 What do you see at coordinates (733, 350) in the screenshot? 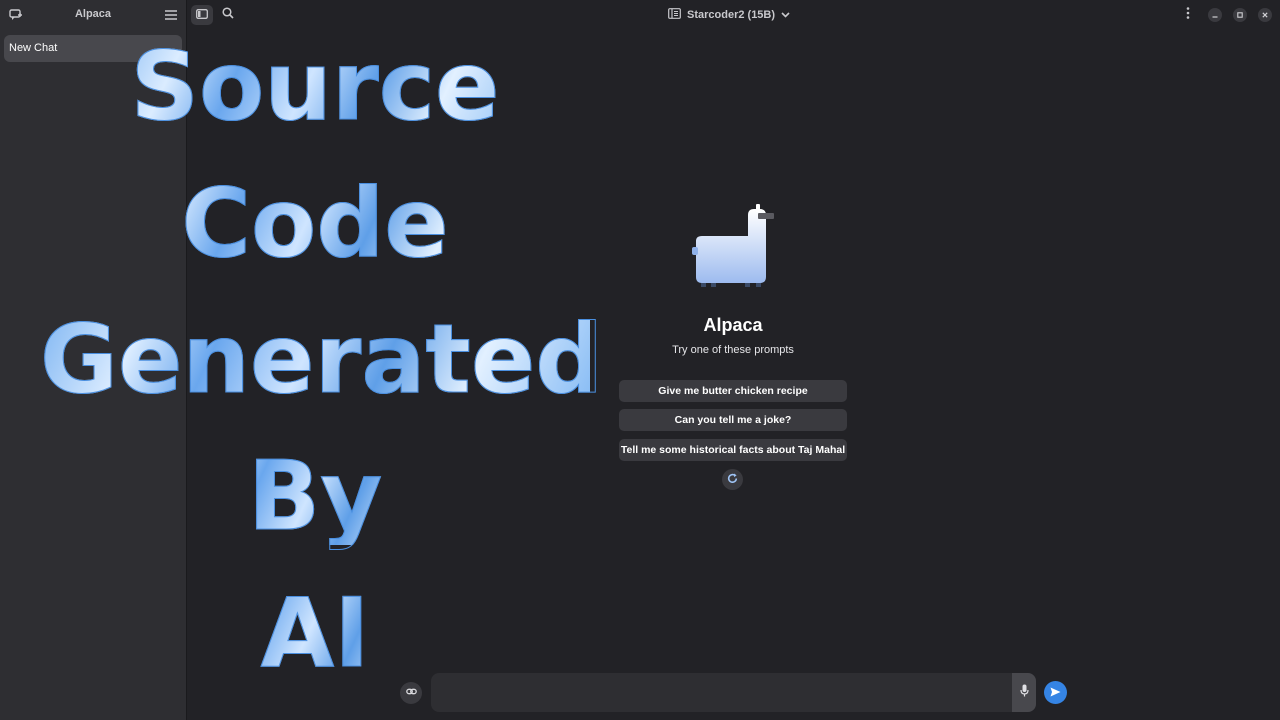
I see `welcome-subtitle: Try one of these prompts` at bounding box center [733, 350].